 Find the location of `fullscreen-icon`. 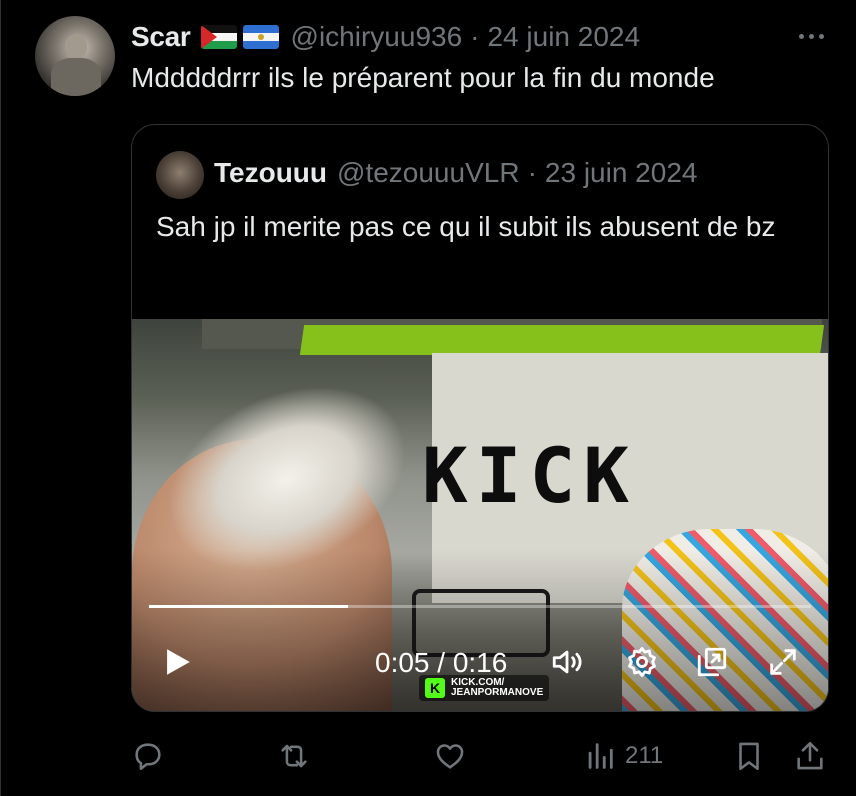

fullscreen-icon is located at coordinates (783, 662).